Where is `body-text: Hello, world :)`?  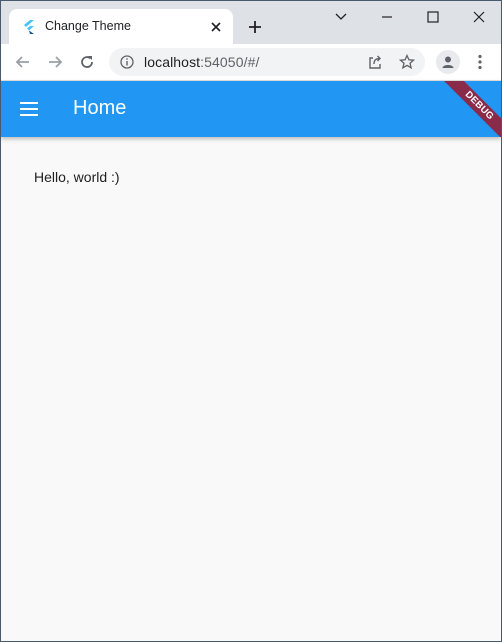 body-text: Hello, world :) is located at coordinates (77, 177).